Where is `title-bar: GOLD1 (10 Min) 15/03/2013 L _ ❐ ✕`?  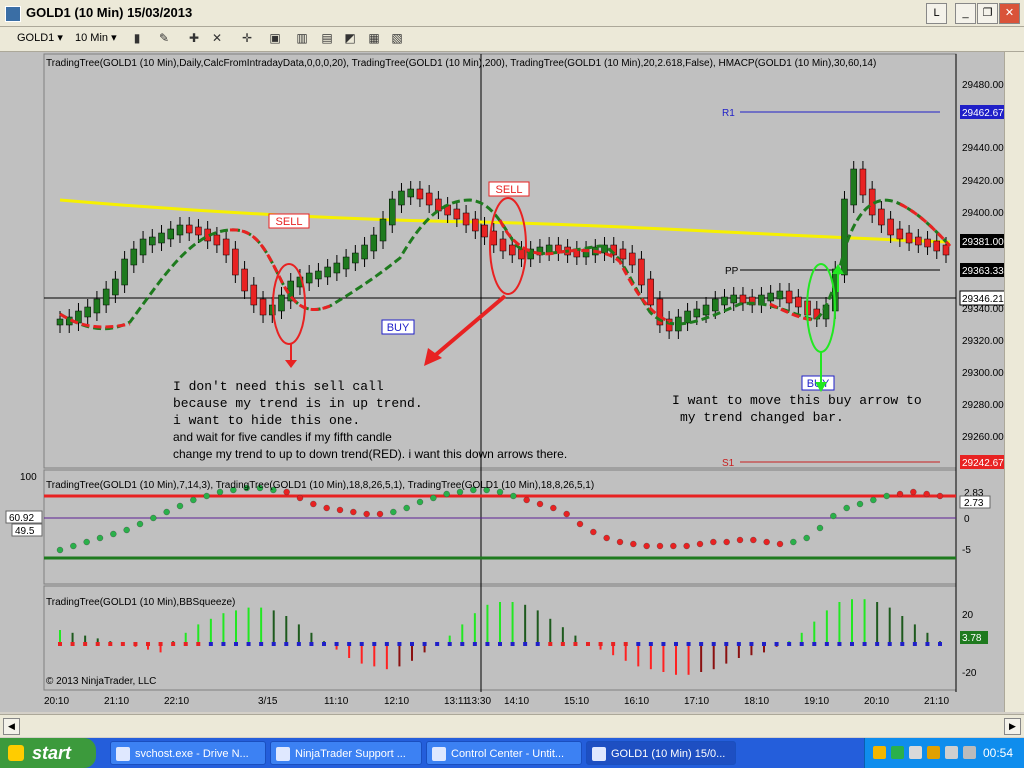 title-bar: GOLD1 (10 Min) 15/03/2013 L _ ❐ ✕ is located at coordinates (512, 13).